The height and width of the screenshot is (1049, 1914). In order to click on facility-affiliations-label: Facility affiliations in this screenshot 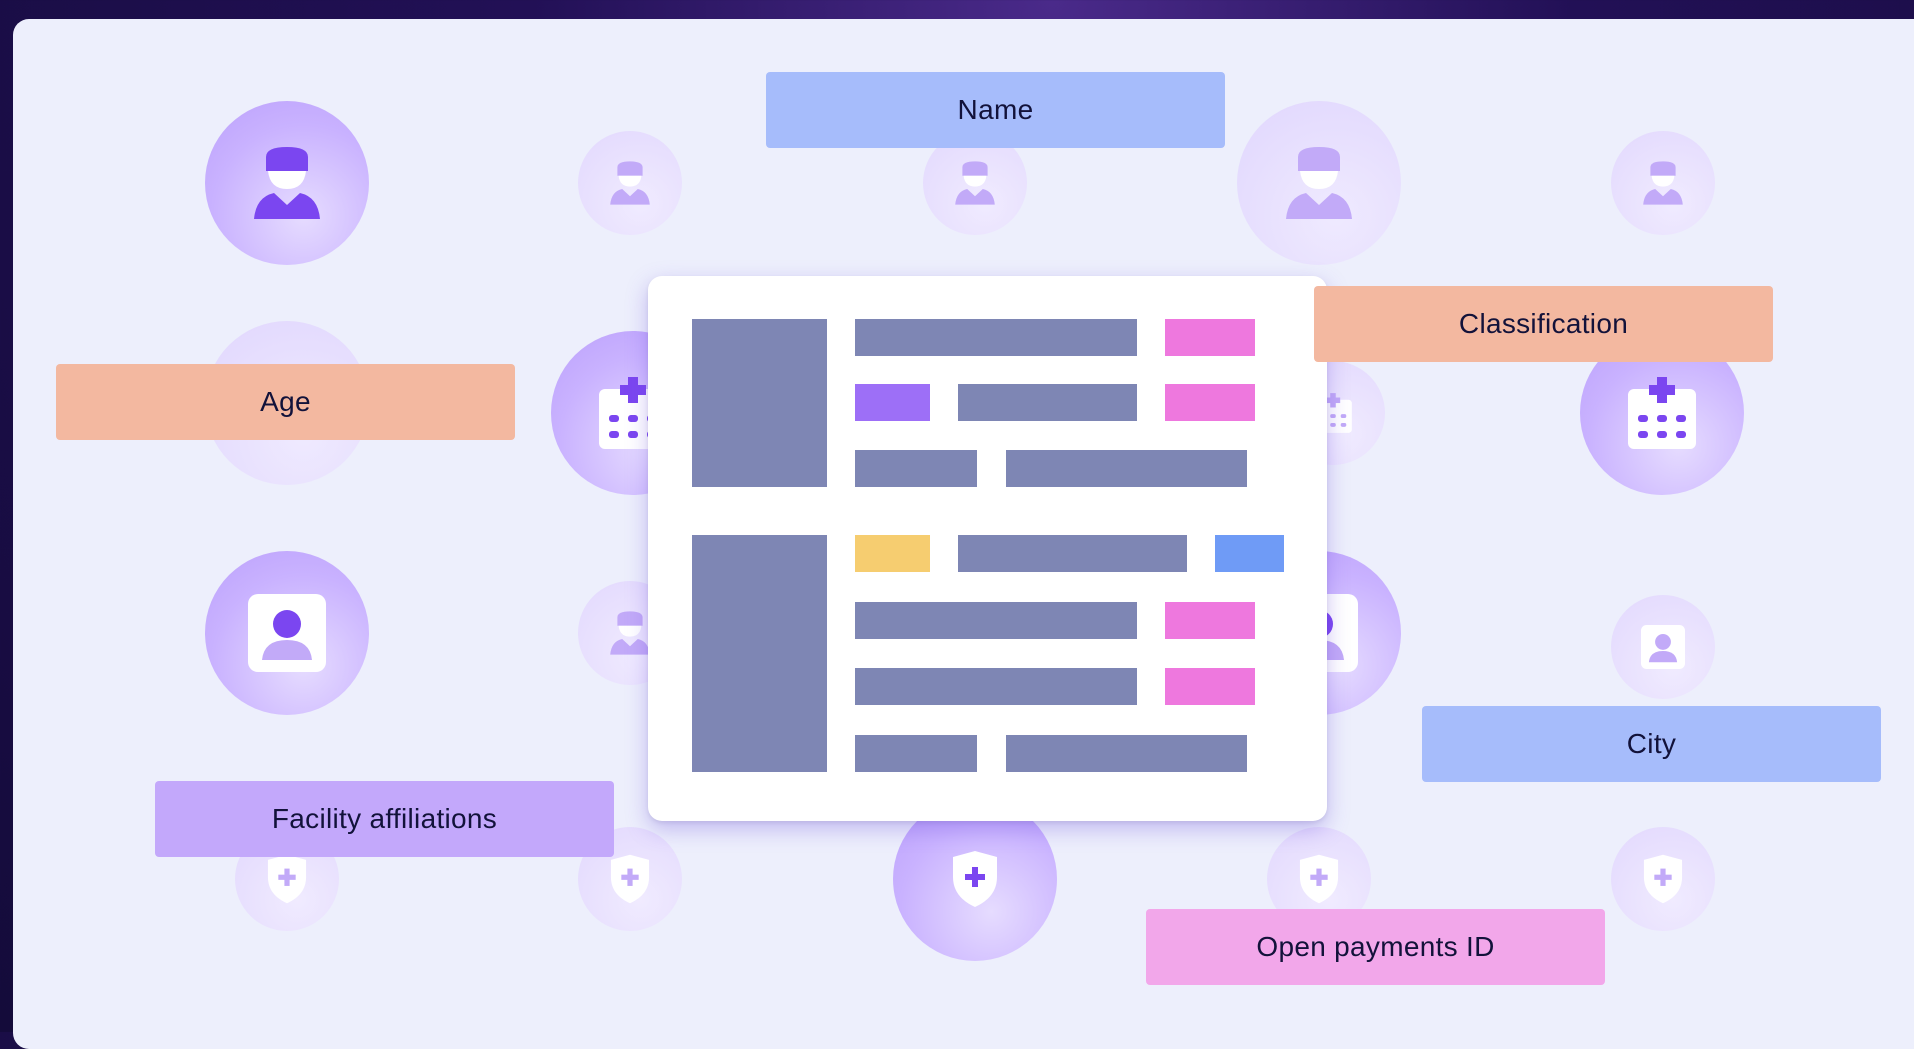, I will do `click(384, 819)`.